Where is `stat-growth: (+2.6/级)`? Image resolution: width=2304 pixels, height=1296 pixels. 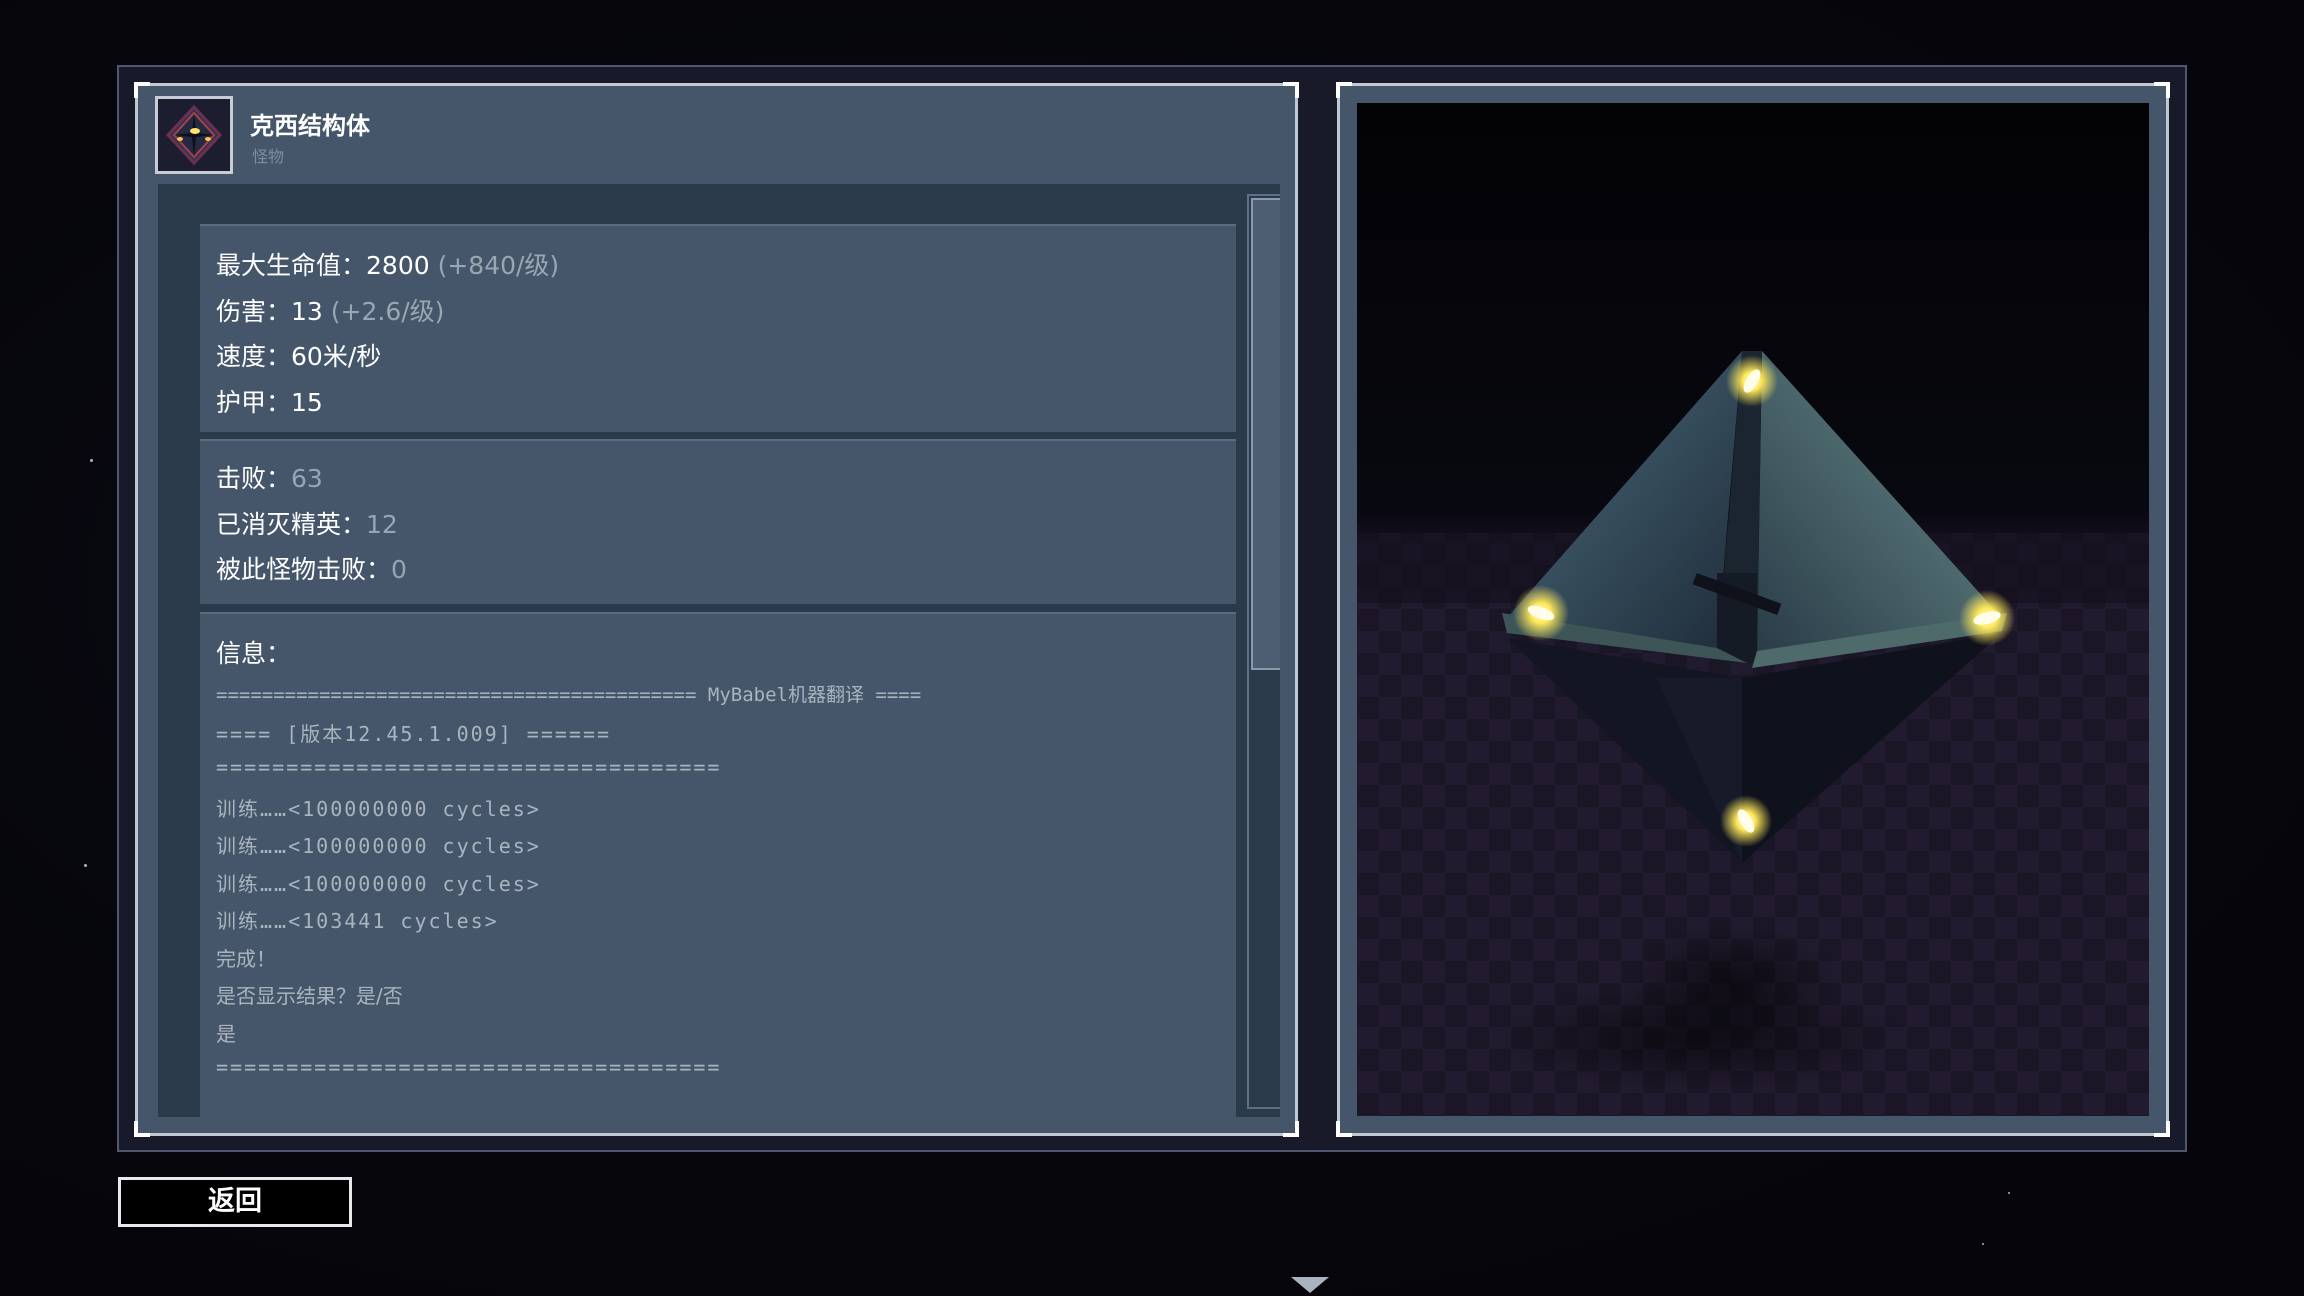
stat-growth: (+2.6/级) is located at coordinates (387, 311).